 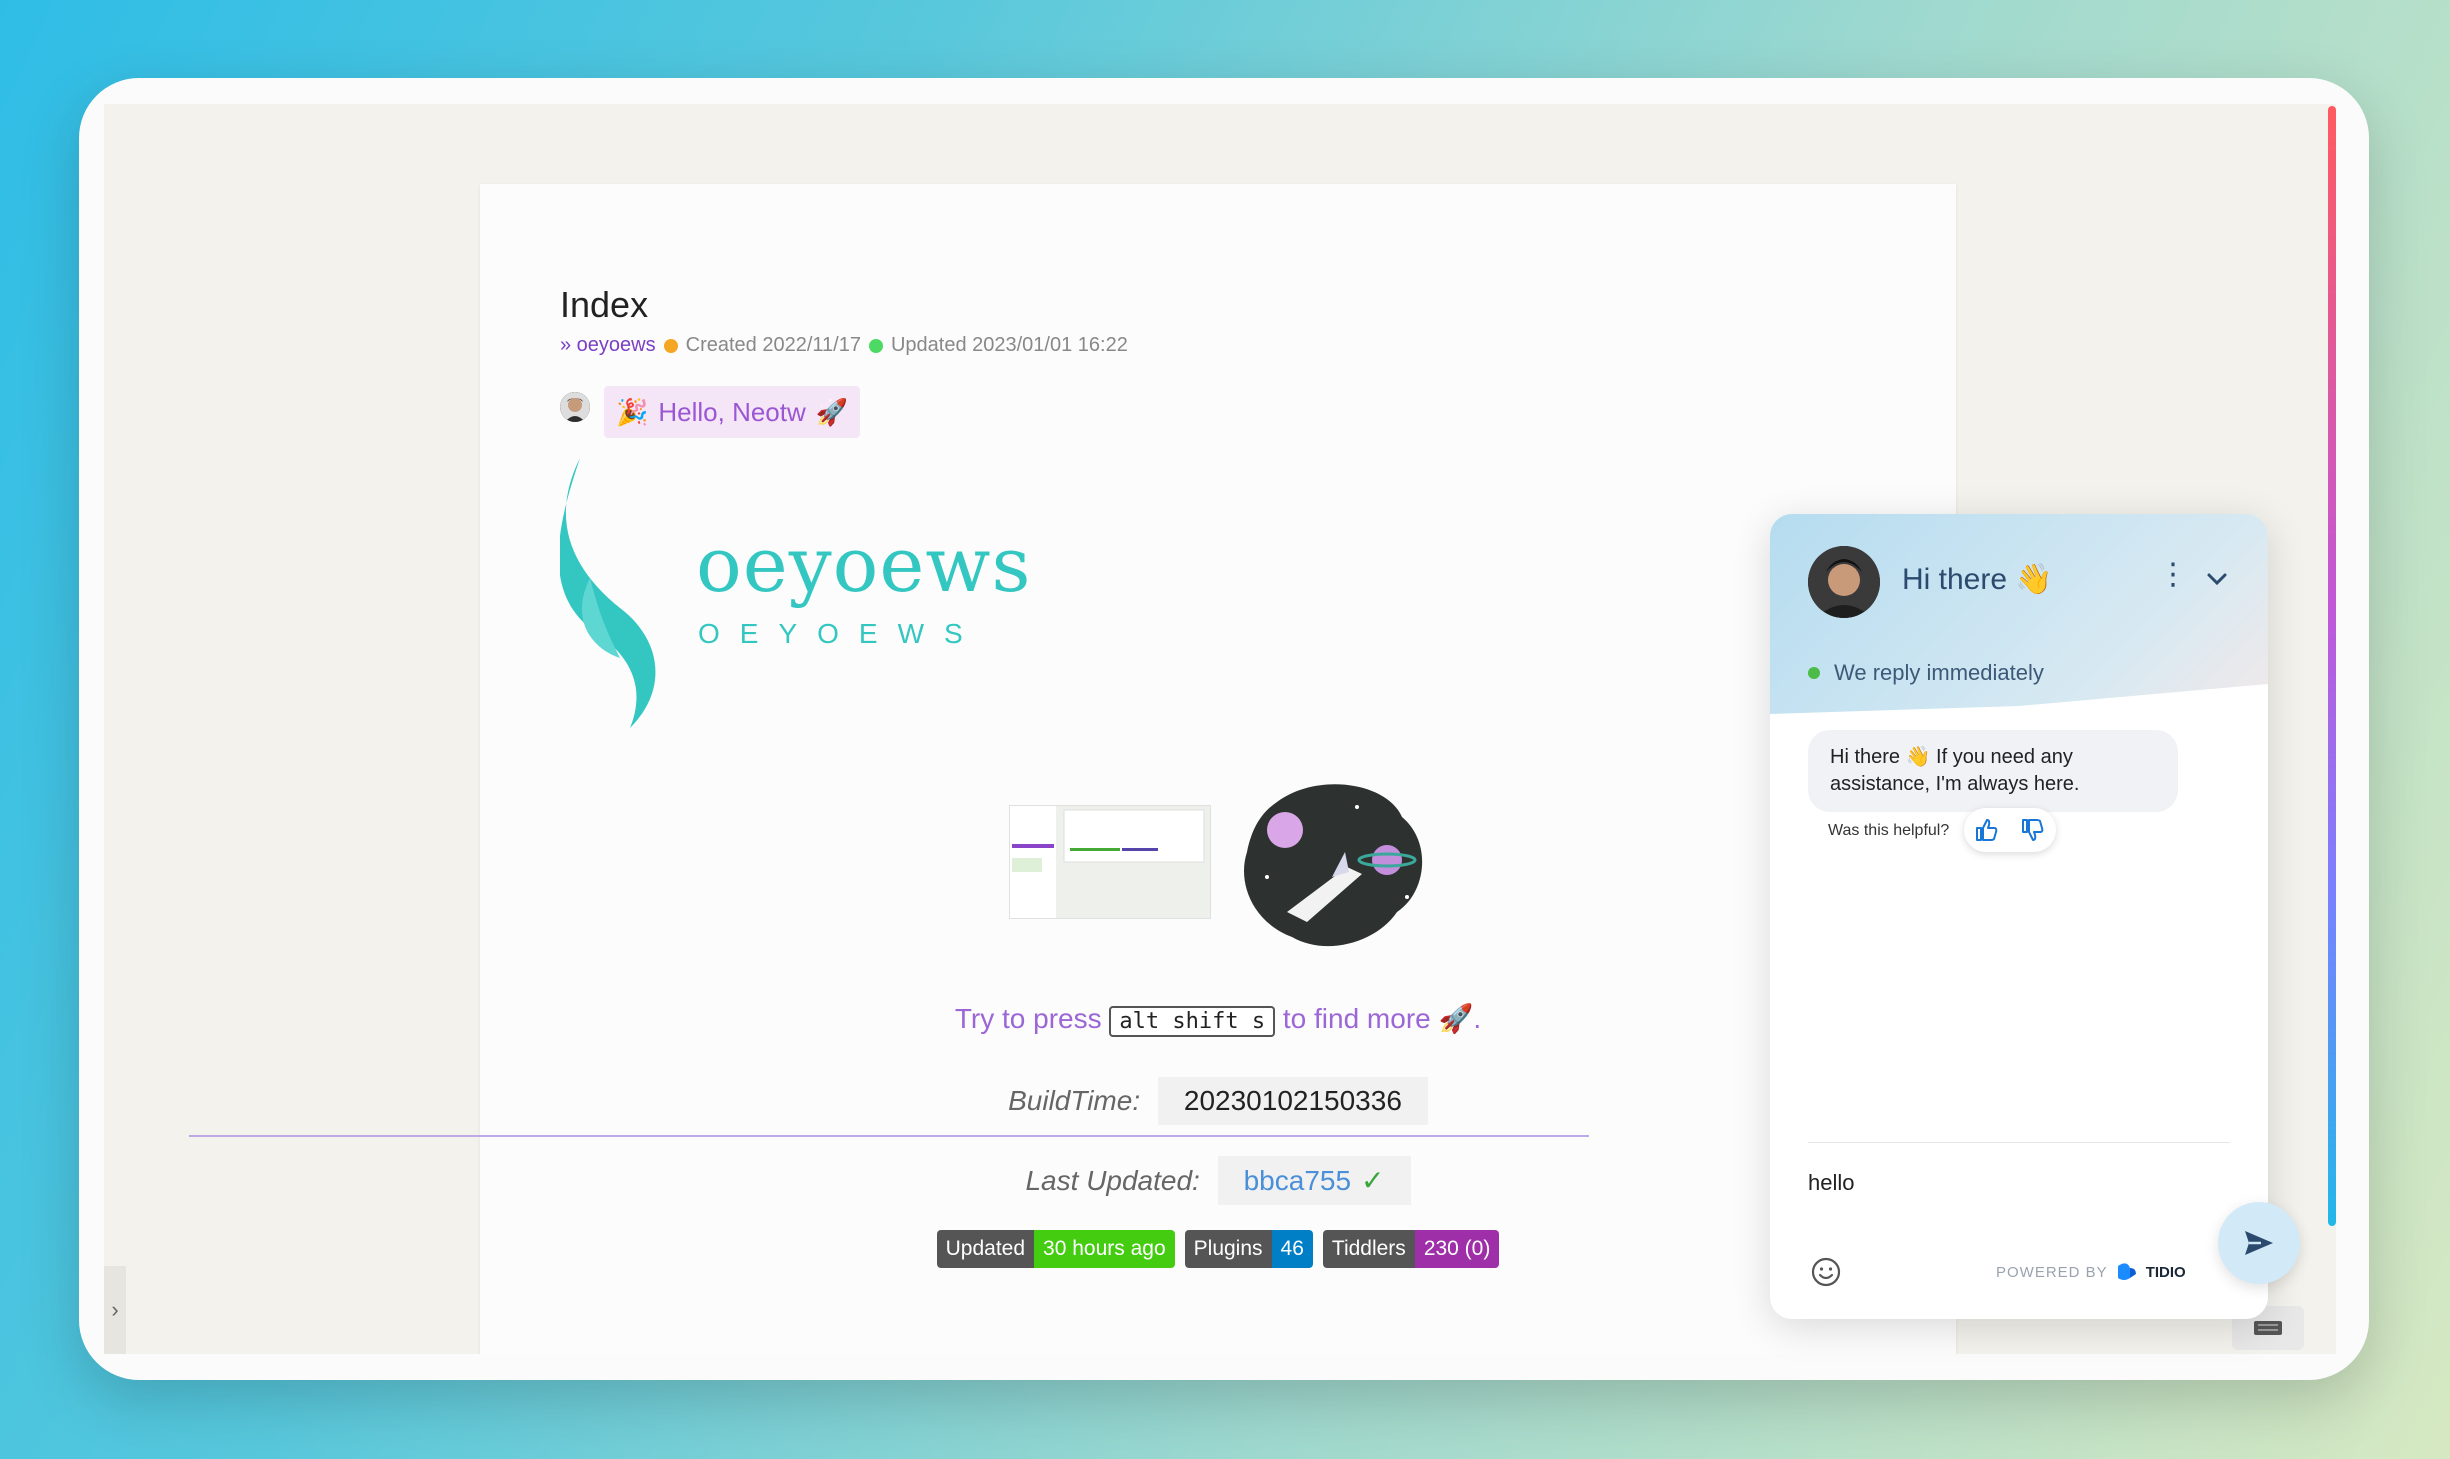 What do you see at coordinates (1112, 1180) in the screenshot?
I see `last-updated-label: Last Updated:` at bounding box center [1112, 1180].